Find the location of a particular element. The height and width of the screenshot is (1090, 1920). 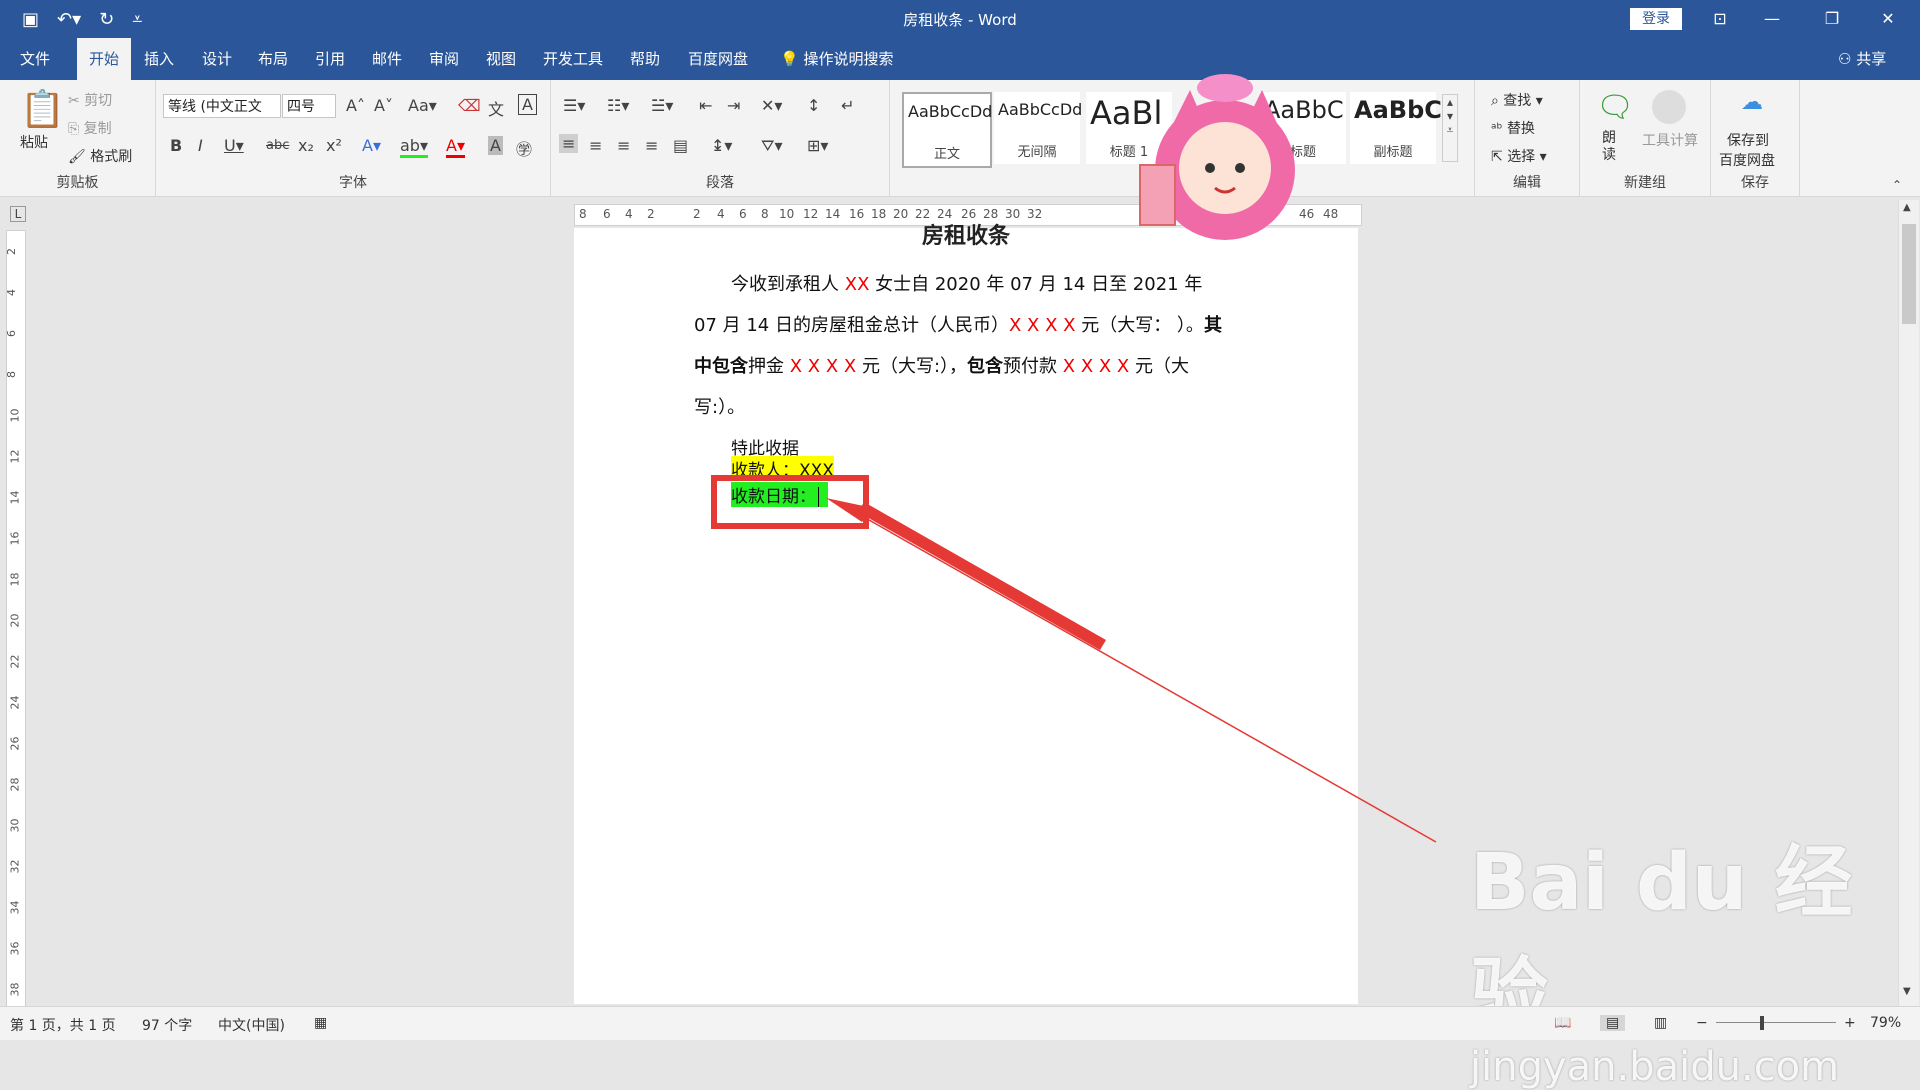

word-count: 97 个字 is located at coordinates (167, 1025).